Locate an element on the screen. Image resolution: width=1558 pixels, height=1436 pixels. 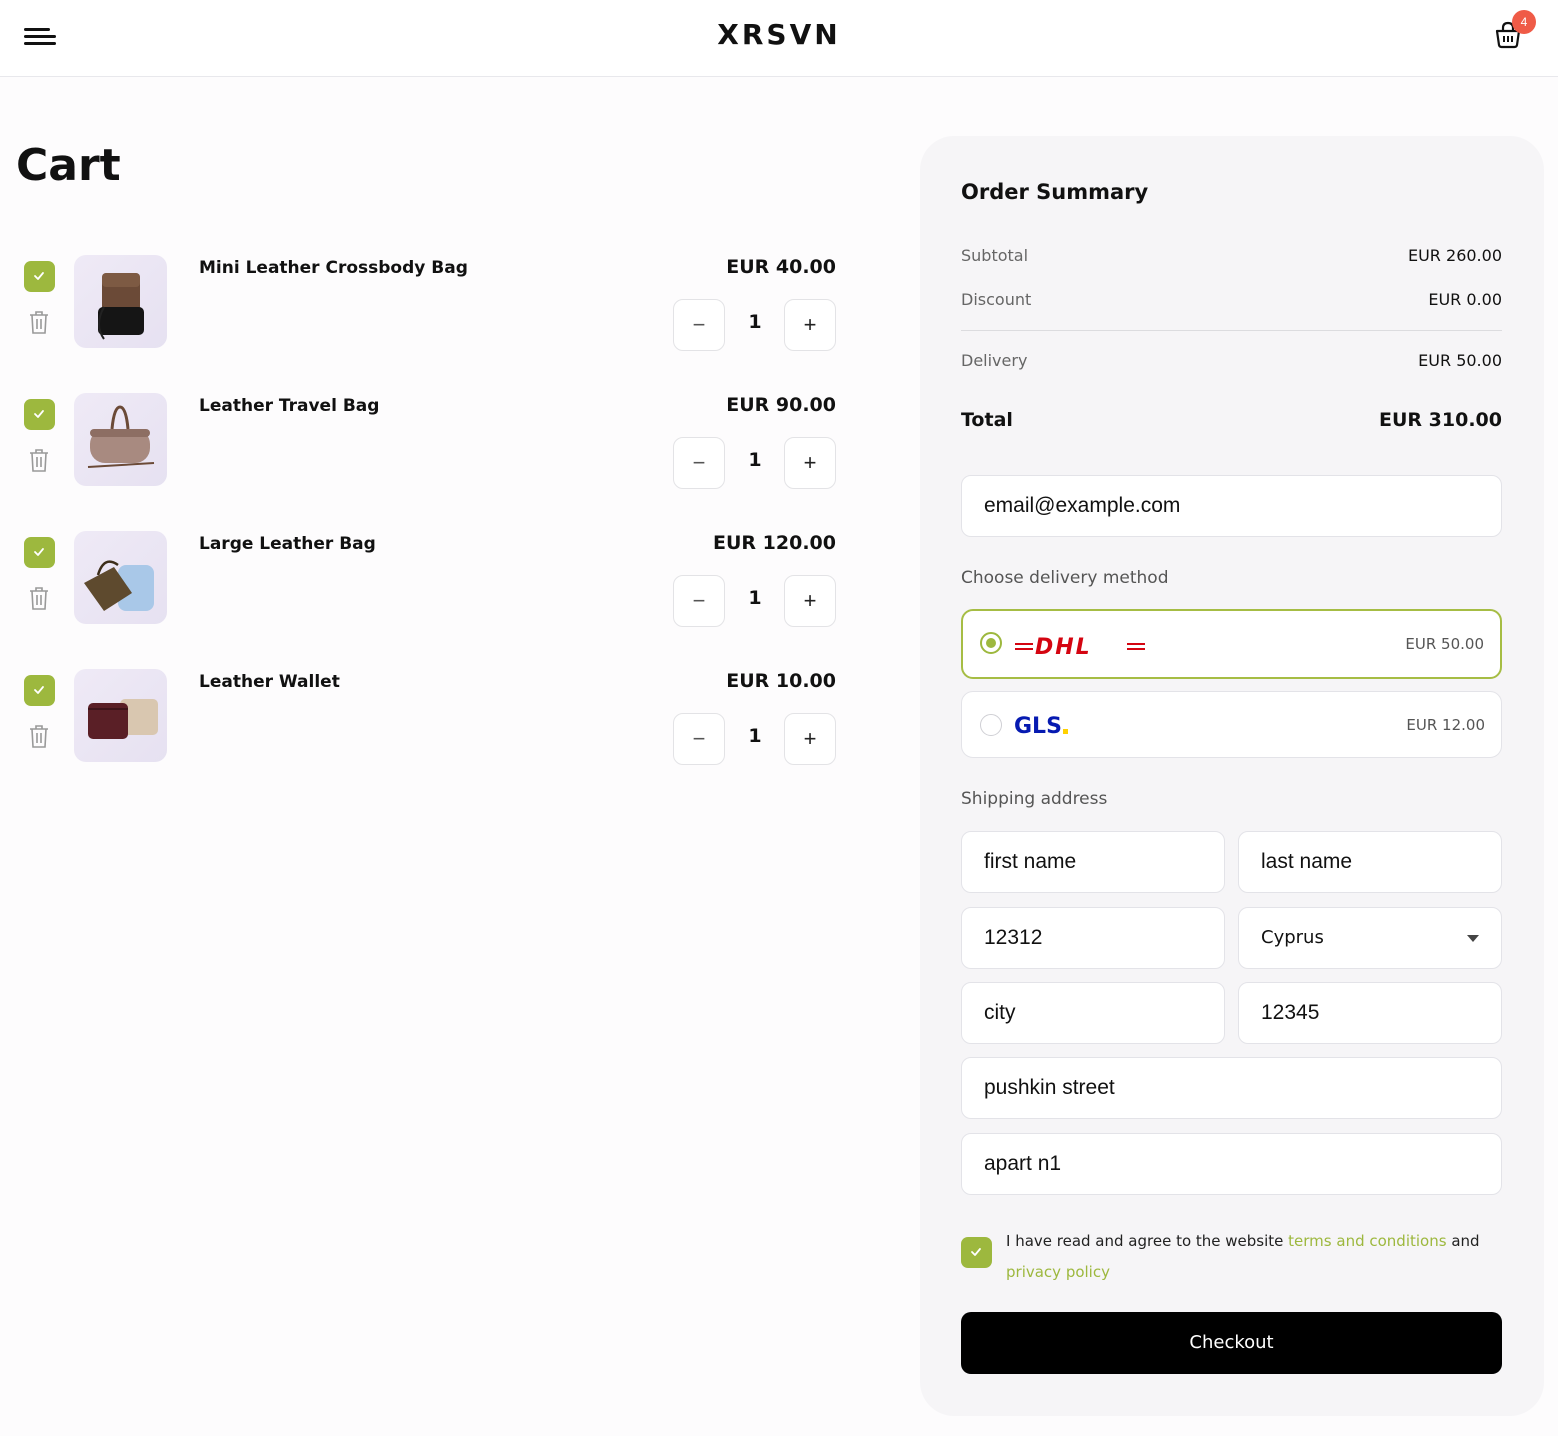
agree-prefix: I have read and agree to the website is located at coordinates (1147, 1241).